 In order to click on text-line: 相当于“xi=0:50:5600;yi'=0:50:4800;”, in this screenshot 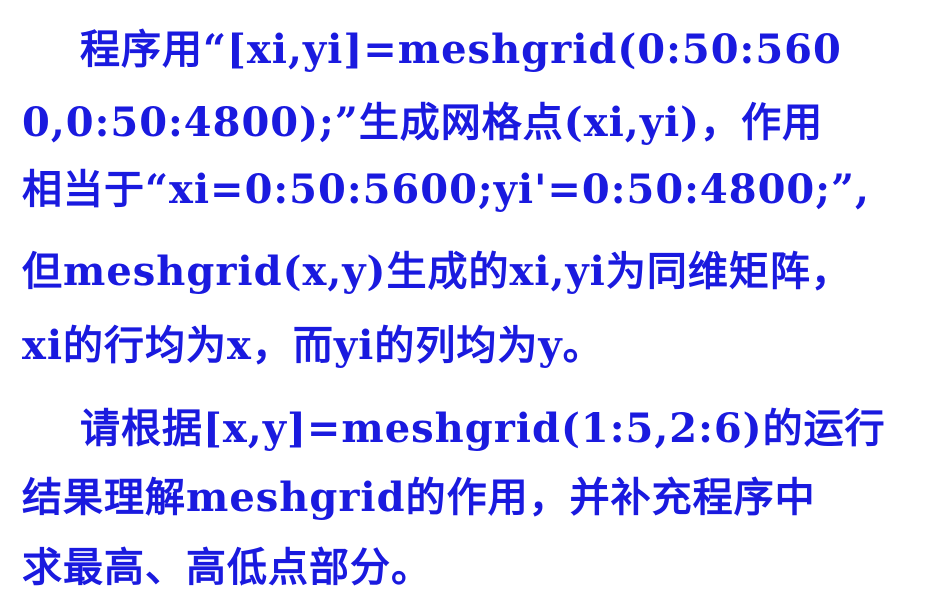, I will do `click(446, 189)`.